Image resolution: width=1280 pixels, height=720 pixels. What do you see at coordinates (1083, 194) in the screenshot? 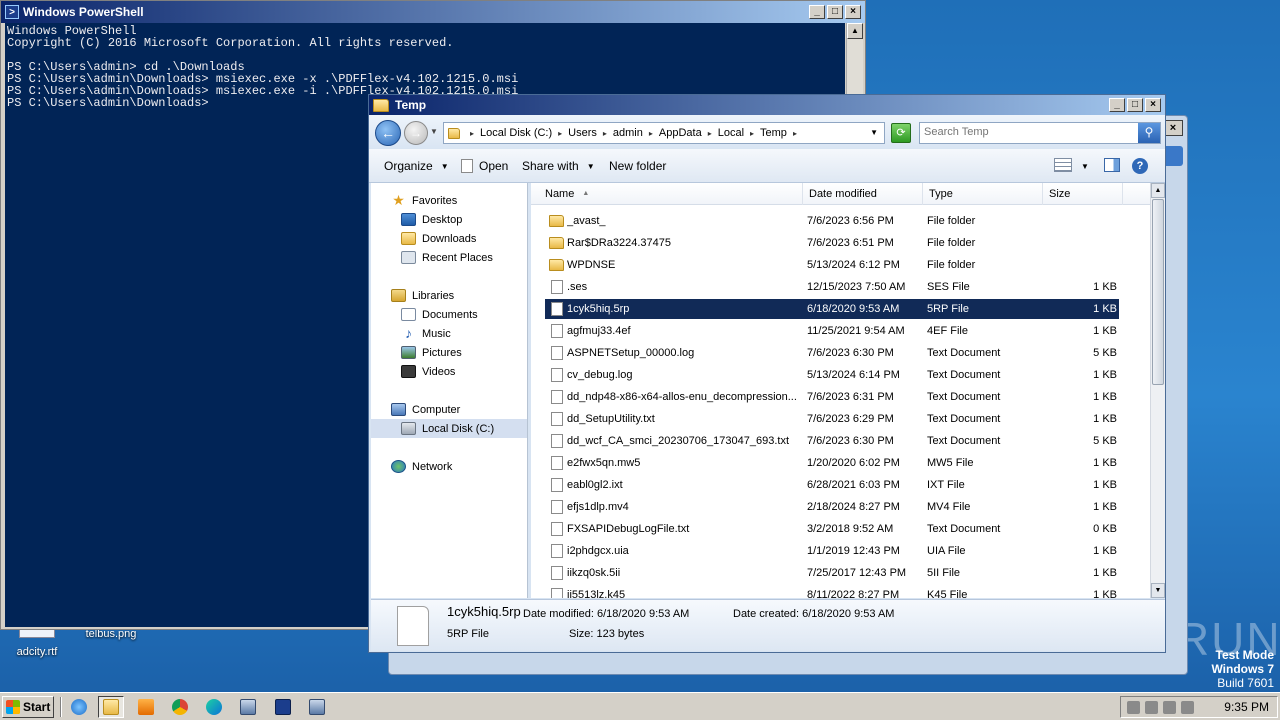
I see `column-header-size: Size` at bounding box center [1083, 194].